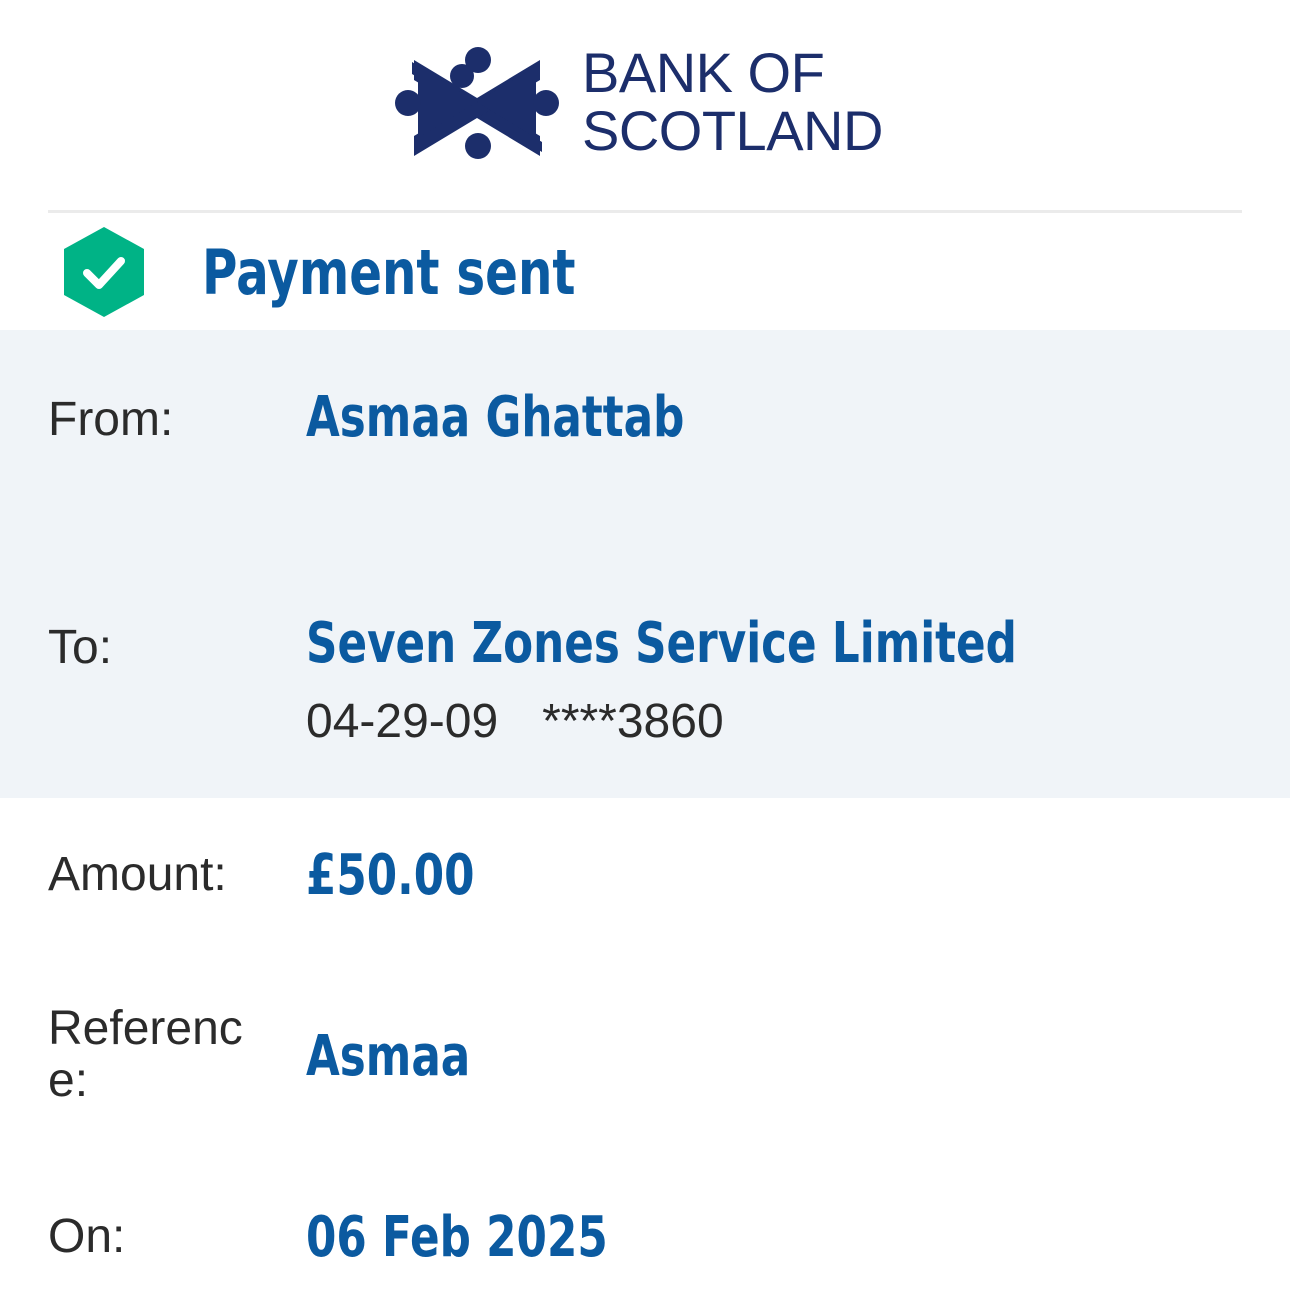  I want to click on bank-name-line2: SCOTLAND, so click(732, 130).